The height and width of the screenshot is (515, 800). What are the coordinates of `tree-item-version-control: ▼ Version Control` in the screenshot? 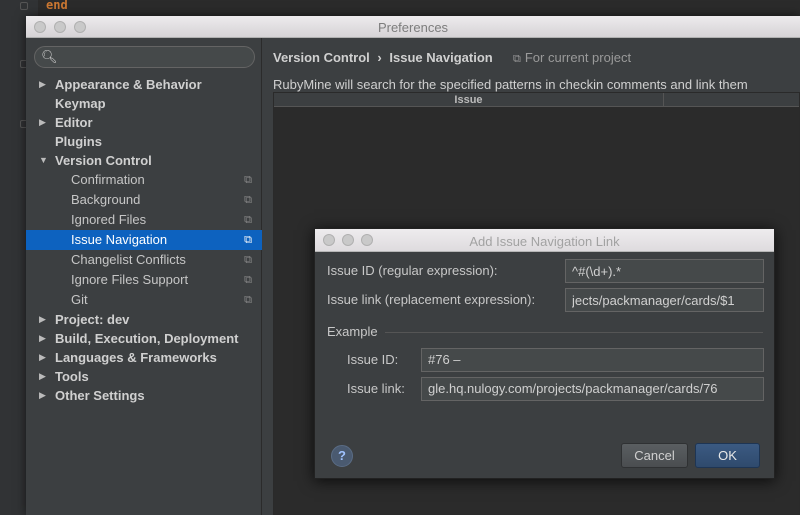 It's located at (144, 160).